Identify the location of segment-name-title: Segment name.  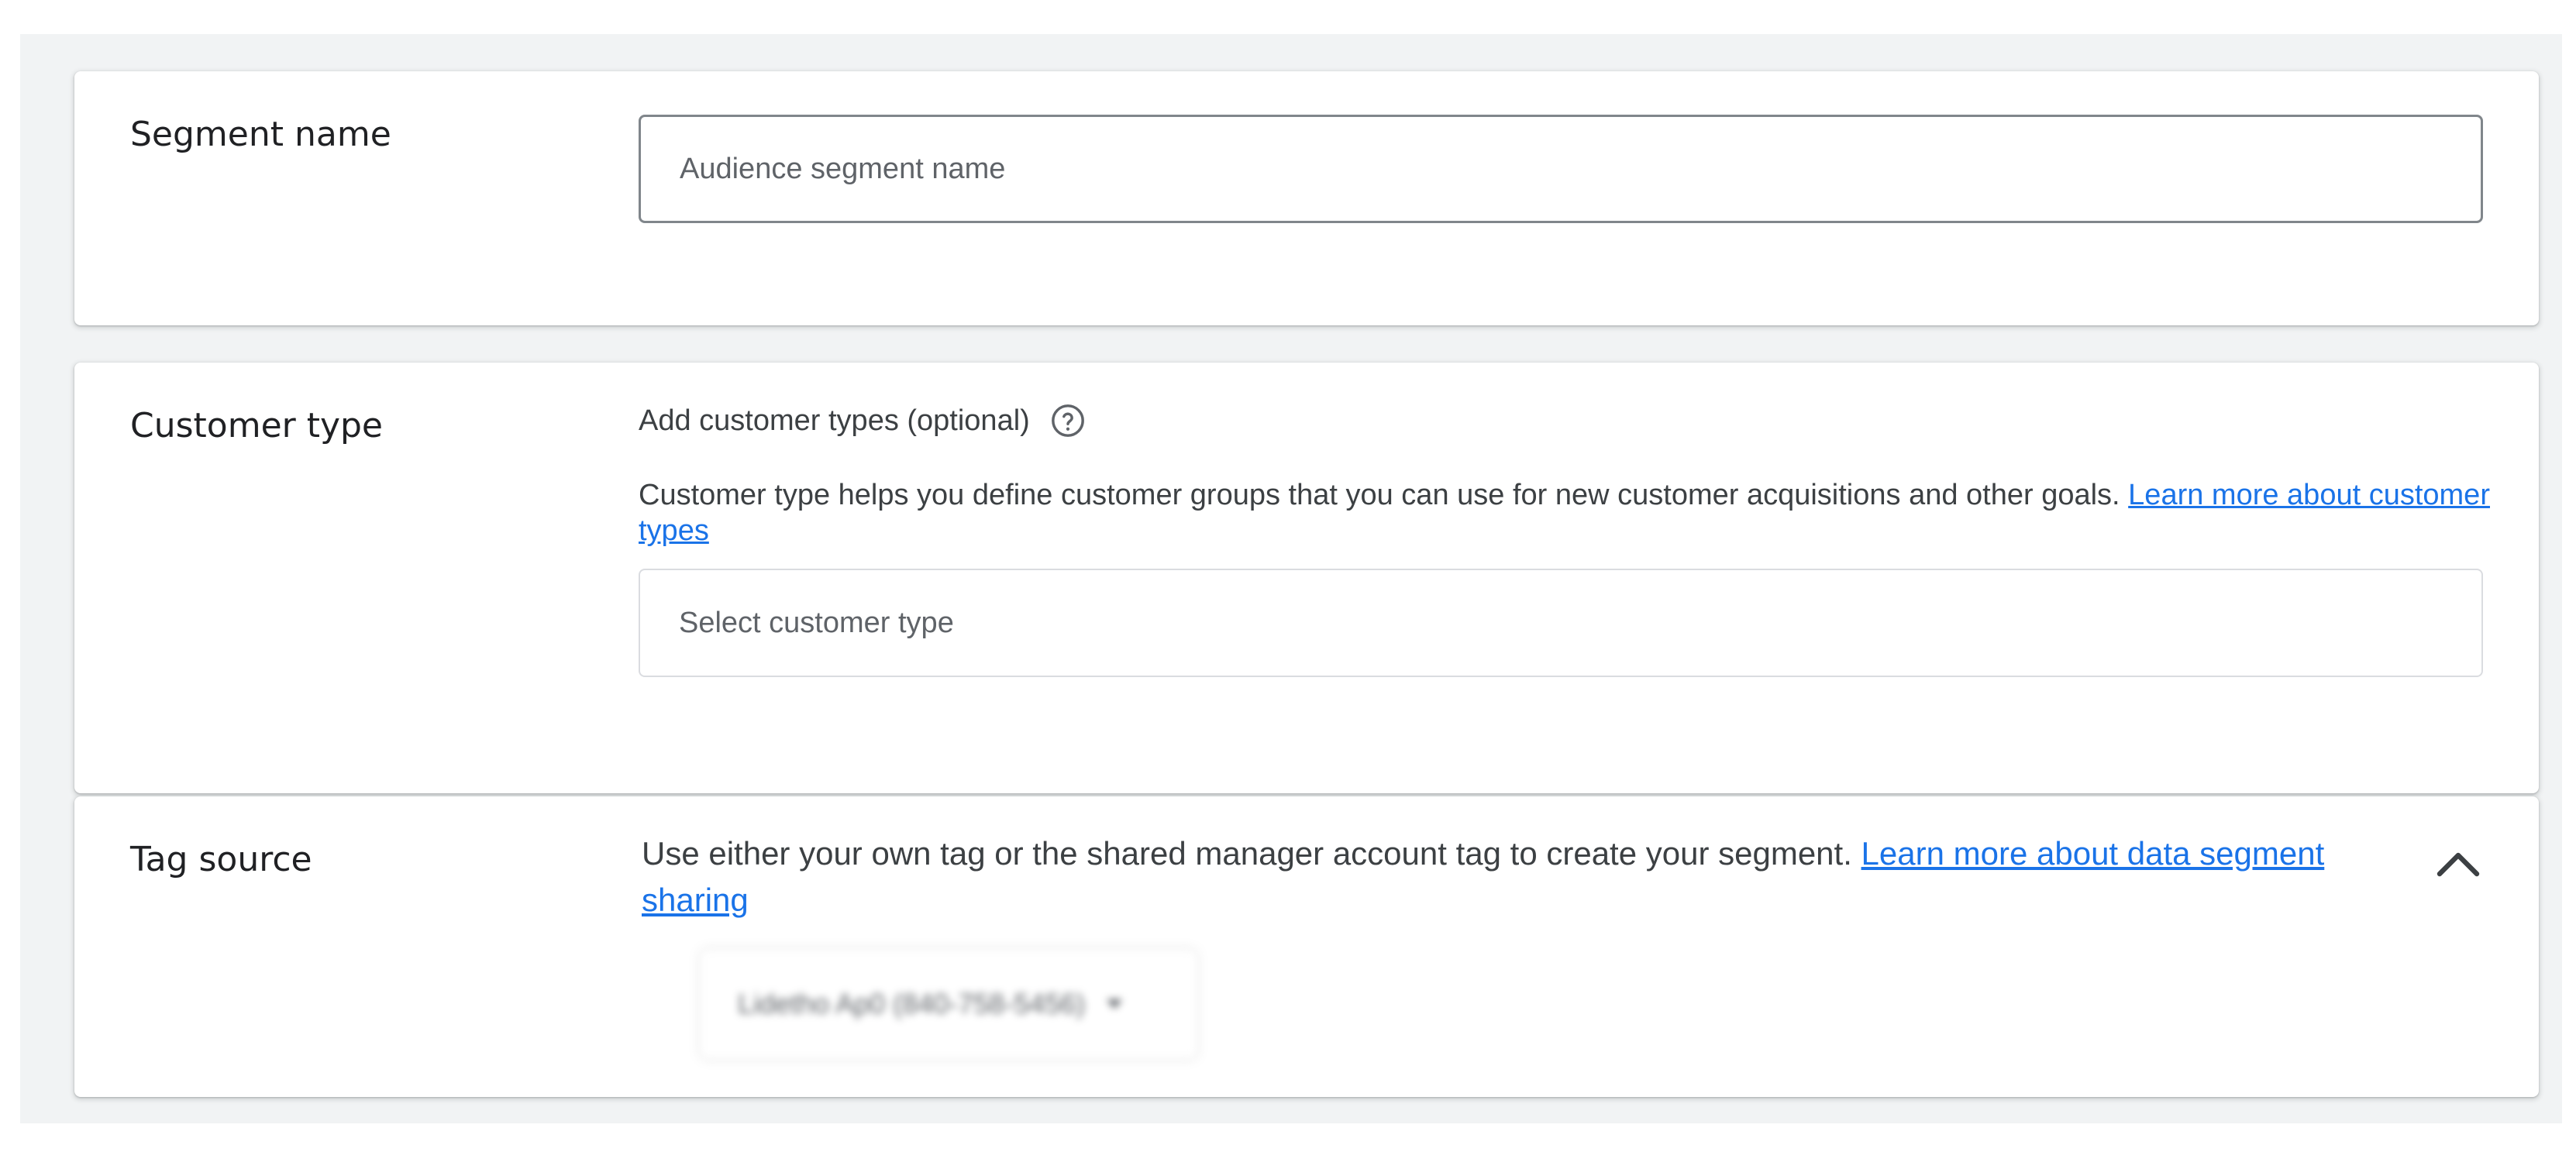
(260, 134).